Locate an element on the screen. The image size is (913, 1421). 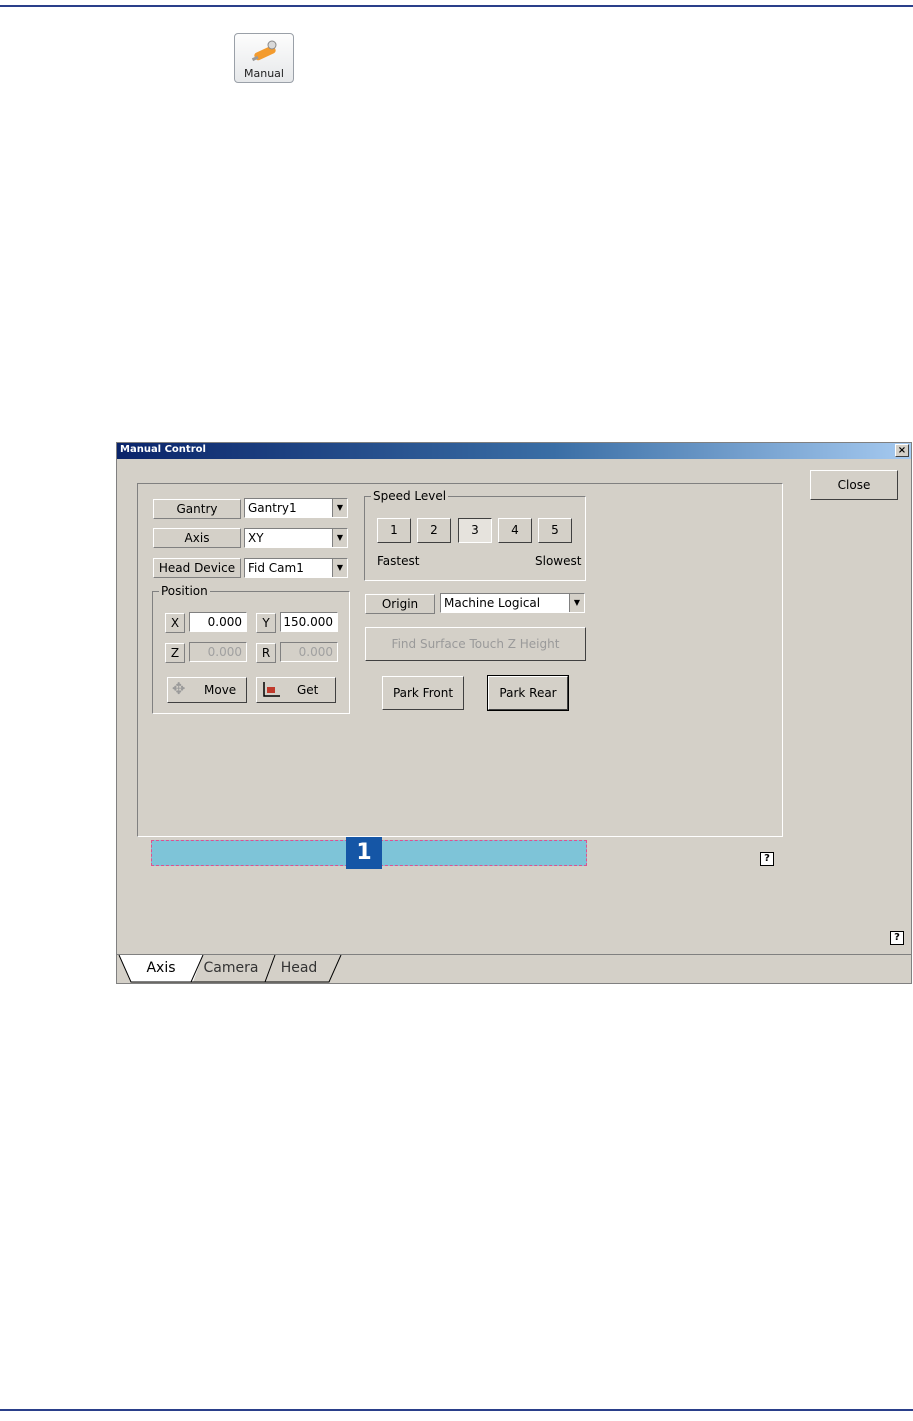
r-field: 0.000 is located at coordinates (309, 652).